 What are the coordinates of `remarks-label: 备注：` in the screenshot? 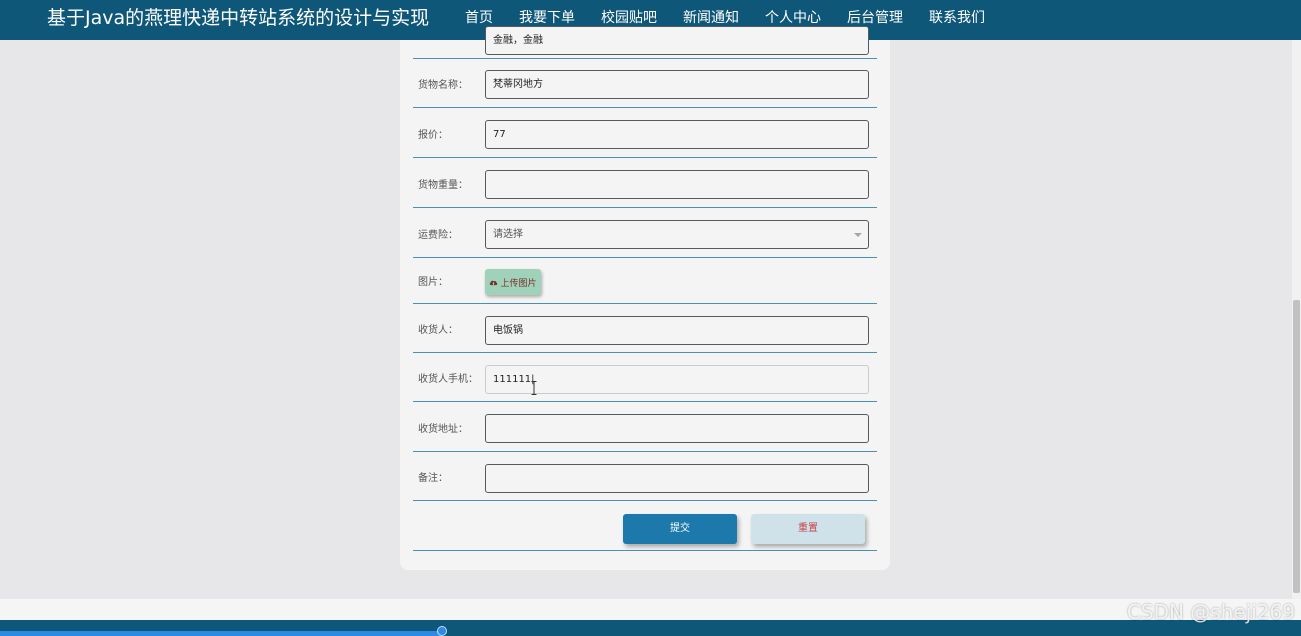 It's located at (433, 478).